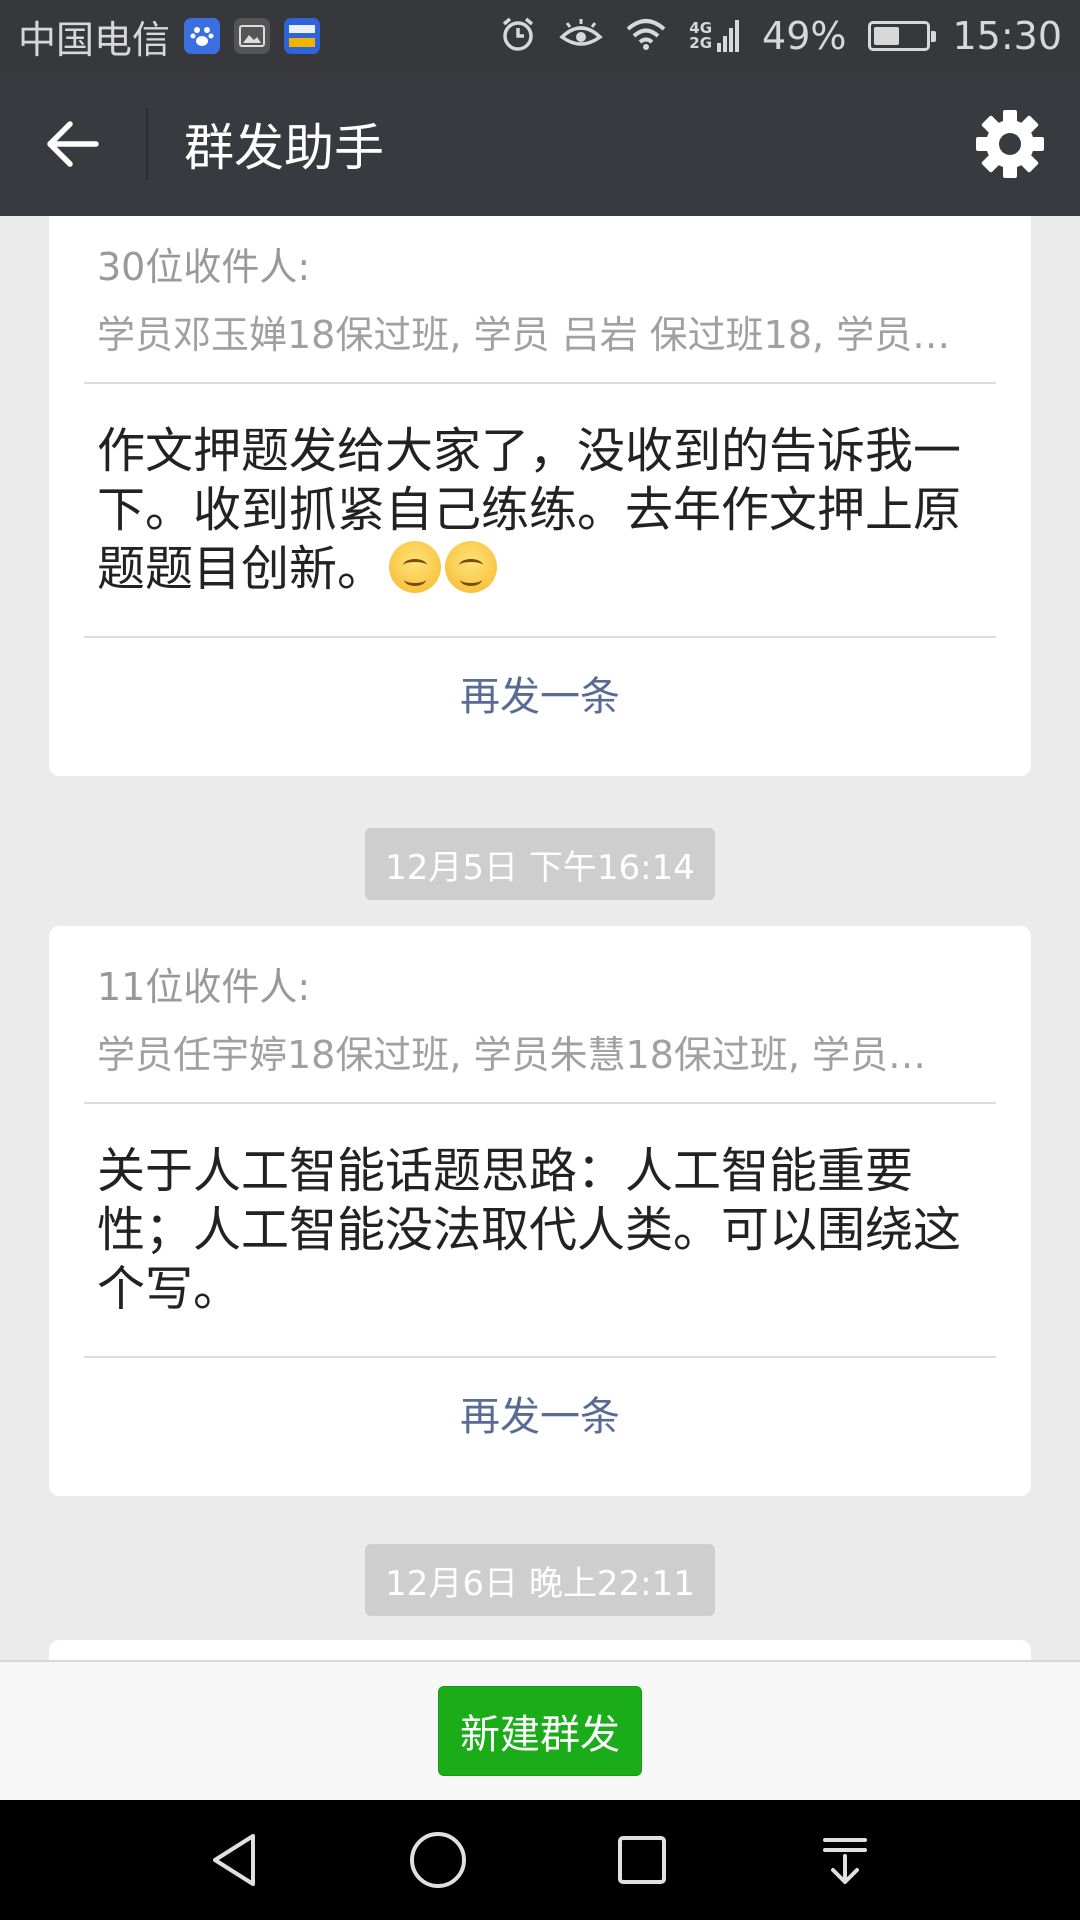 Image resolution: width=1080 pixels, height=1920 pixels. What do you see at coordinates (1007, 36) in the screenshot?
I see `clock: 15:30` at bounding box center [1007, 36].